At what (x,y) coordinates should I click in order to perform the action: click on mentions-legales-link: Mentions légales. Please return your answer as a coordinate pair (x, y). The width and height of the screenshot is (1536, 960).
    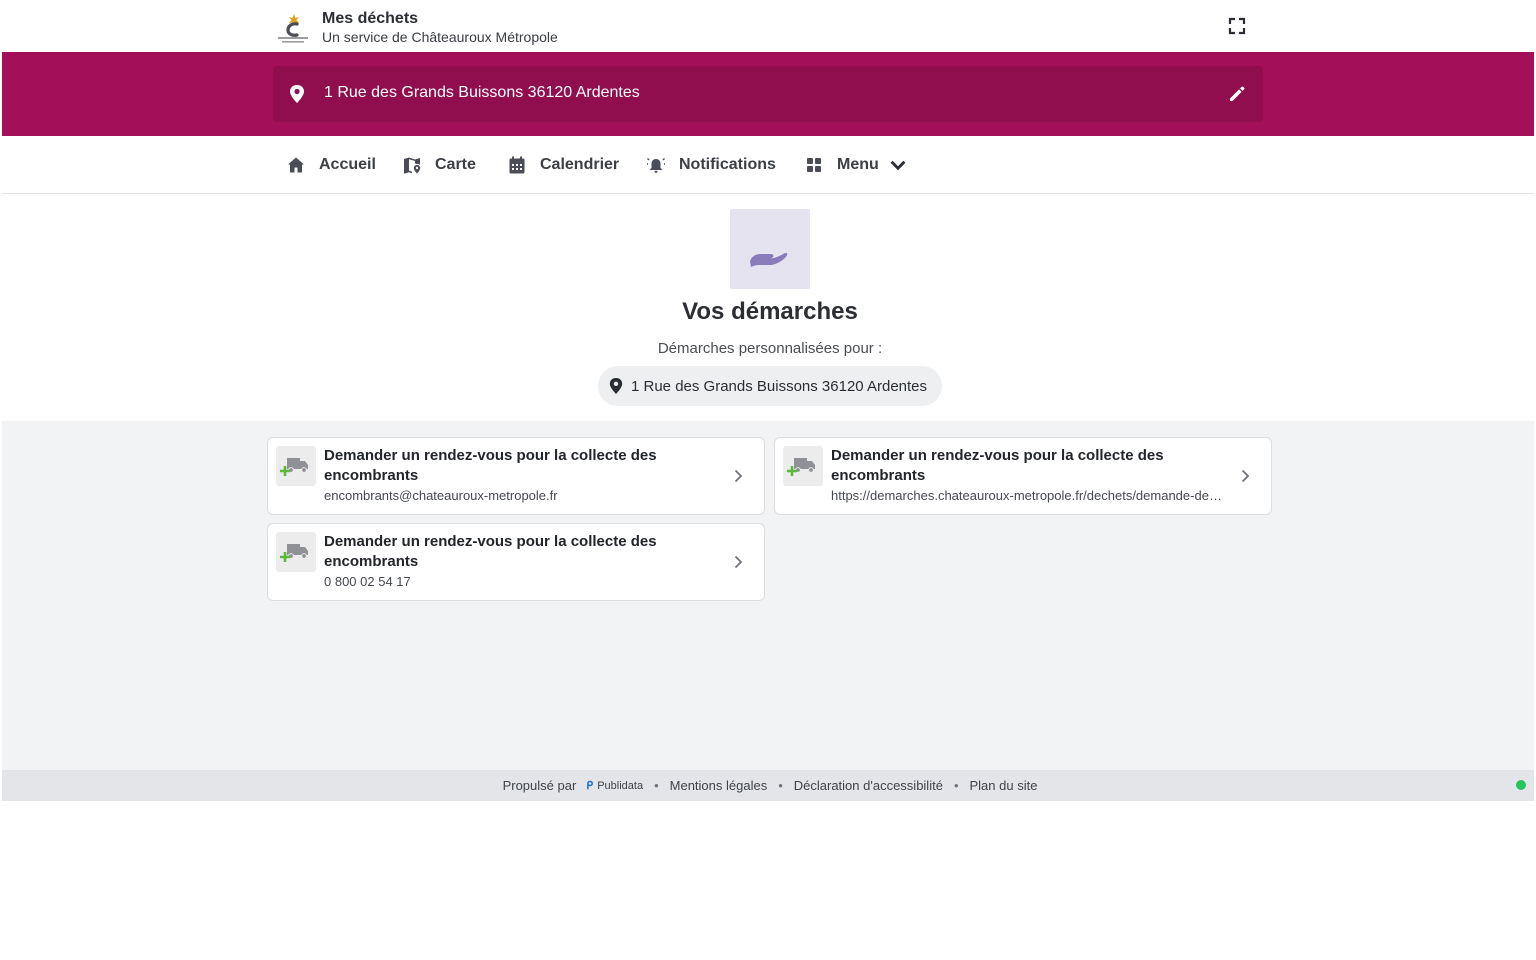
    Looking at the image, I should click on (719, 785).